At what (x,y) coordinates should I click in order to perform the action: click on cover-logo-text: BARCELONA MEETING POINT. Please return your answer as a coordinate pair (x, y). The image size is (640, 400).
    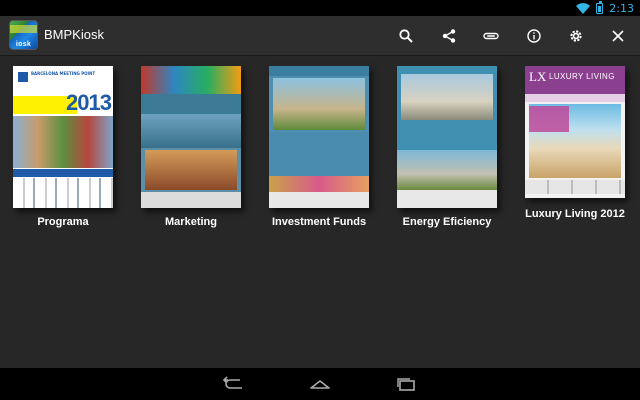
    Looking at the image, I should click on (63, 73).